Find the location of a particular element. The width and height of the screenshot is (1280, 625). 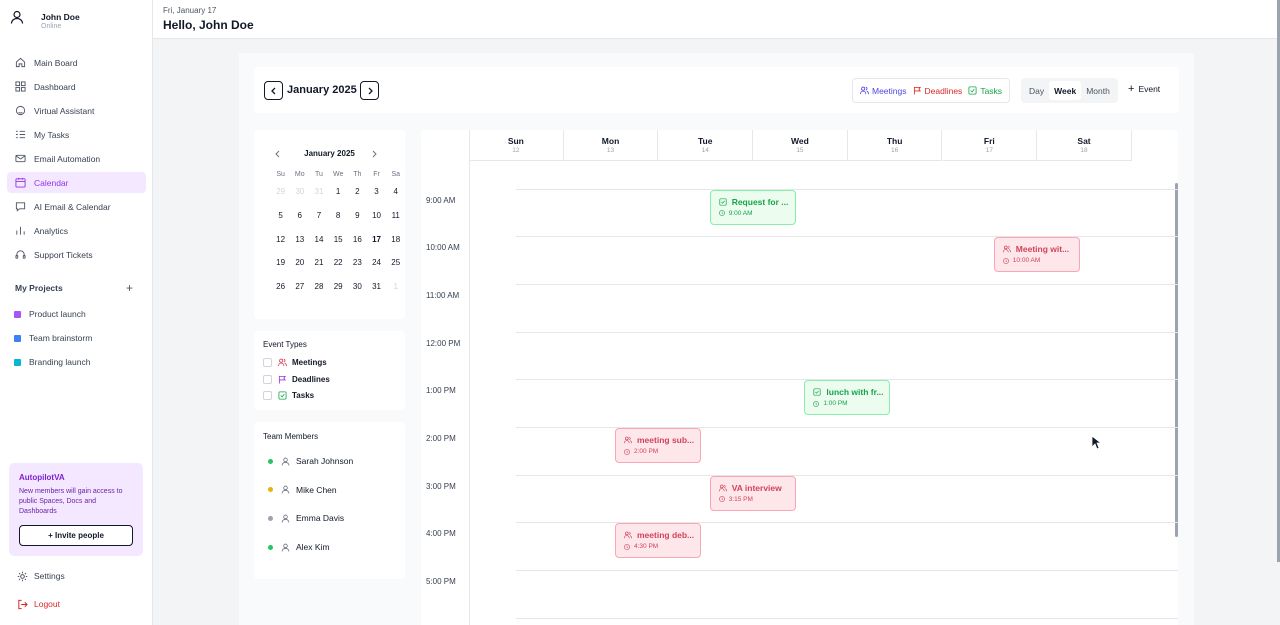

calendar-event: Meeting wit... 10:00 AM is located at coordinates (1036, 255).